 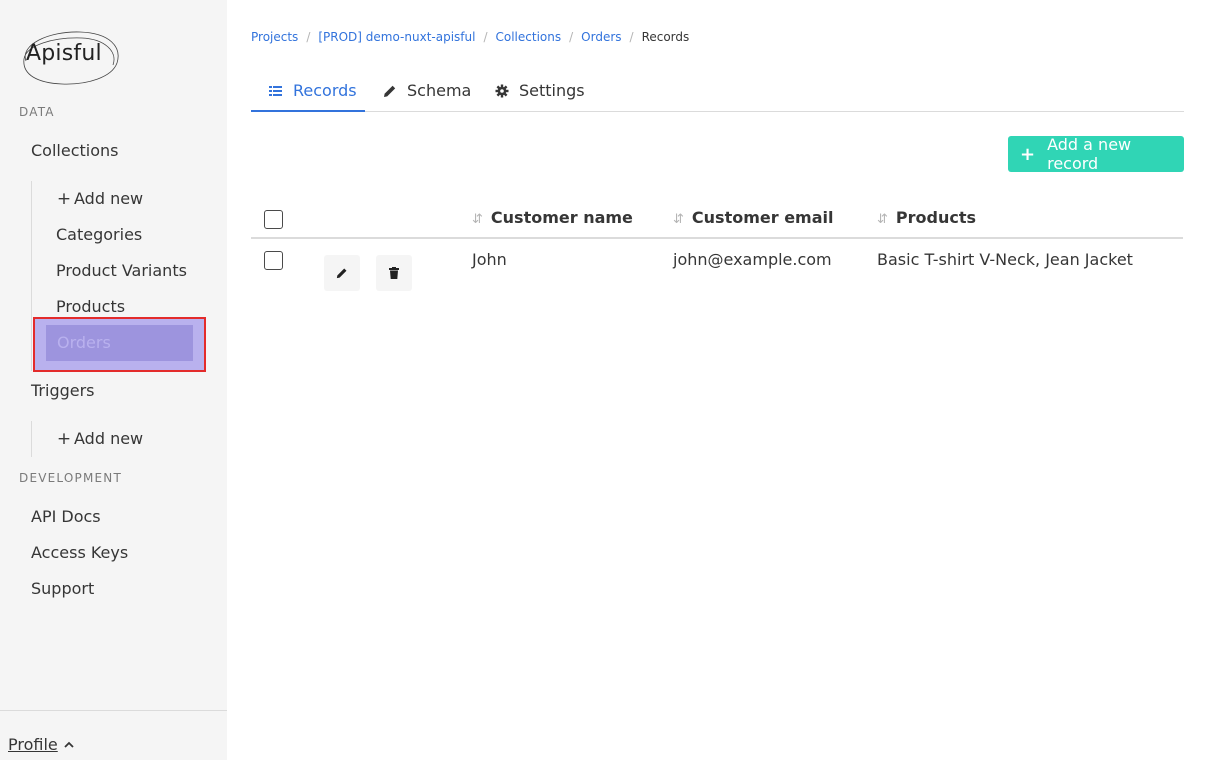 What do you see at coordinates (37, 112) in the screenshot?
I see `menu-label-data: Data` at bounding box center [37, 112].